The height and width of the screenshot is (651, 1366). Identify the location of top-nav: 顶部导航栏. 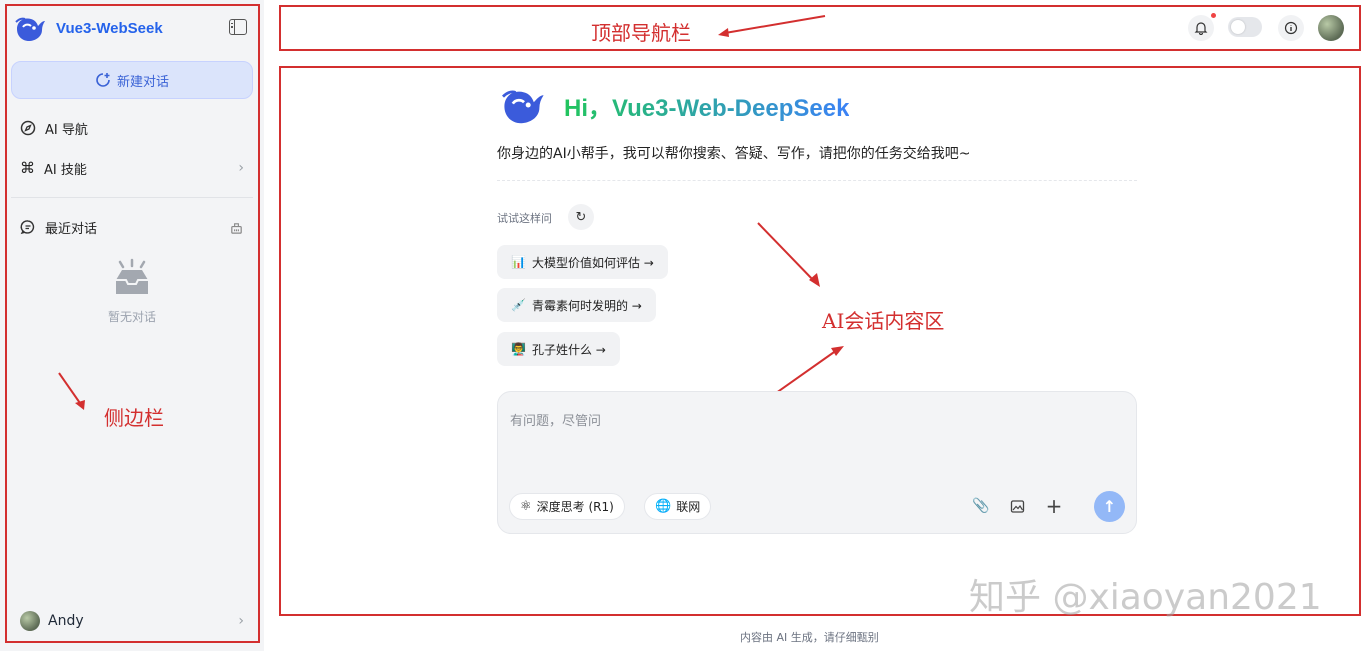
(820, 28).